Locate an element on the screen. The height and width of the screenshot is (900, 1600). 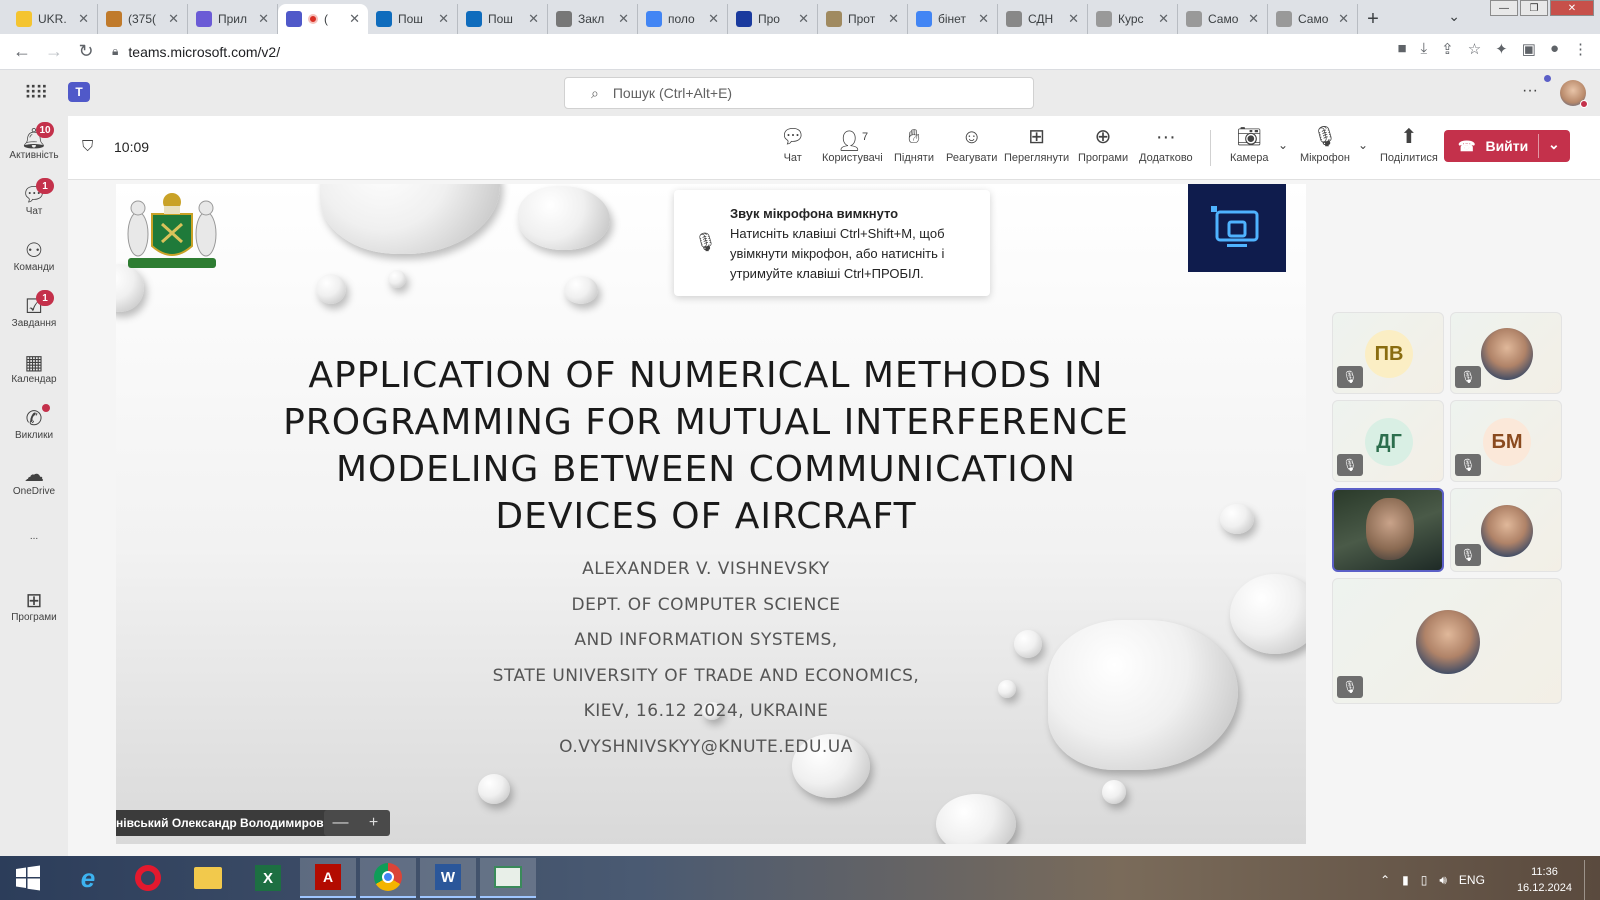
browser-tab: Прот ✕ is located at coordinates (863, 19).